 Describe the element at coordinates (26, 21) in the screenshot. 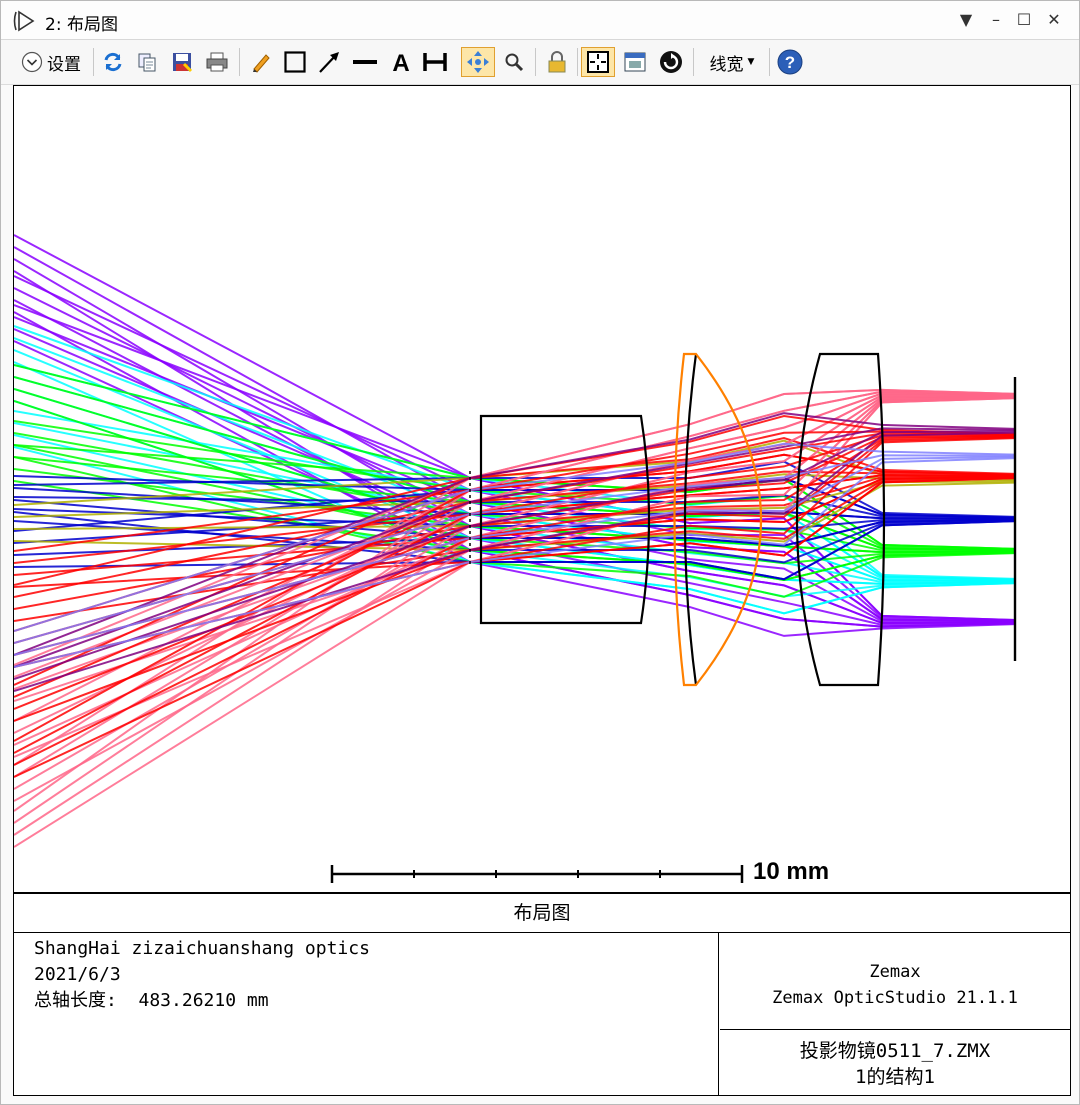

I see `lens-window-icon` at that location.